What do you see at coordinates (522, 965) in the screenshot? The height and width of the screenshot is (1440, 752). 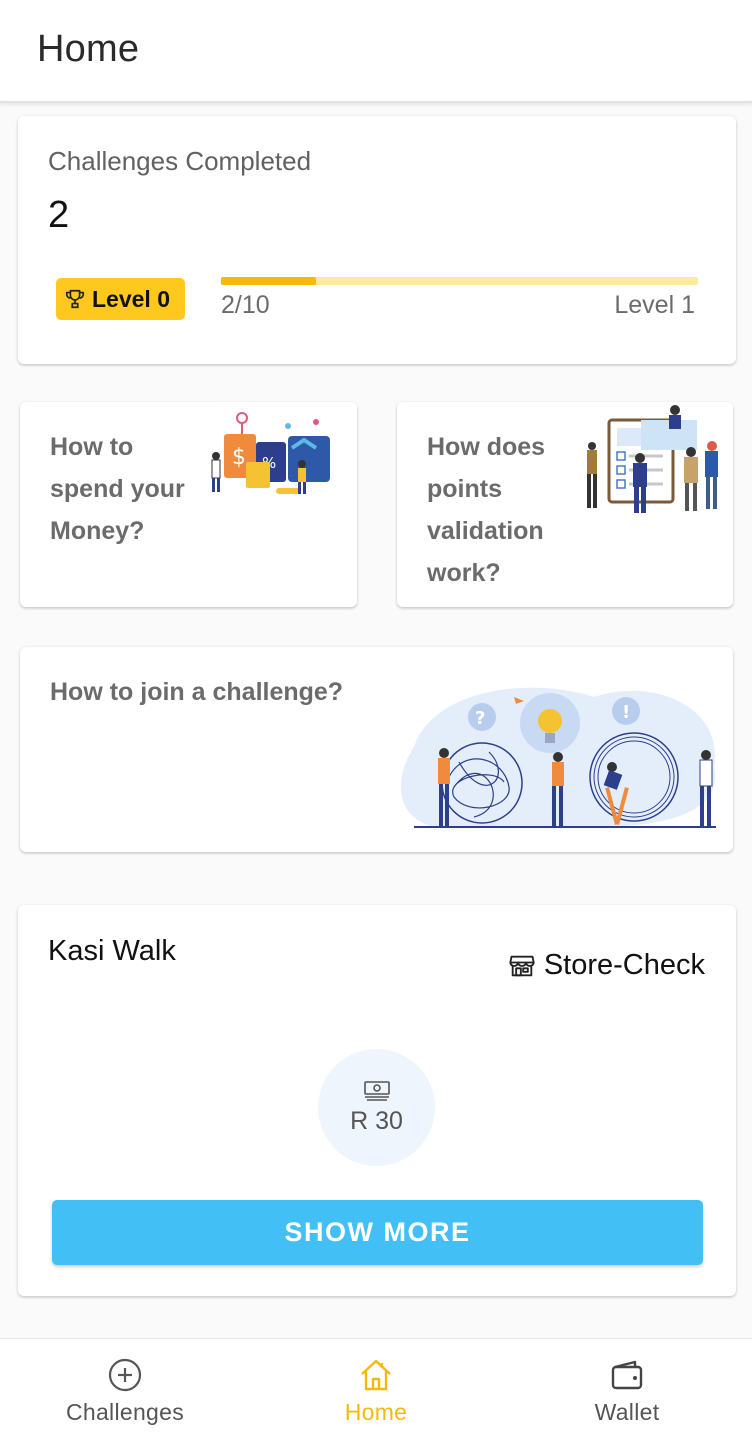 I see `store-icon` at bounding box center [522, 965].